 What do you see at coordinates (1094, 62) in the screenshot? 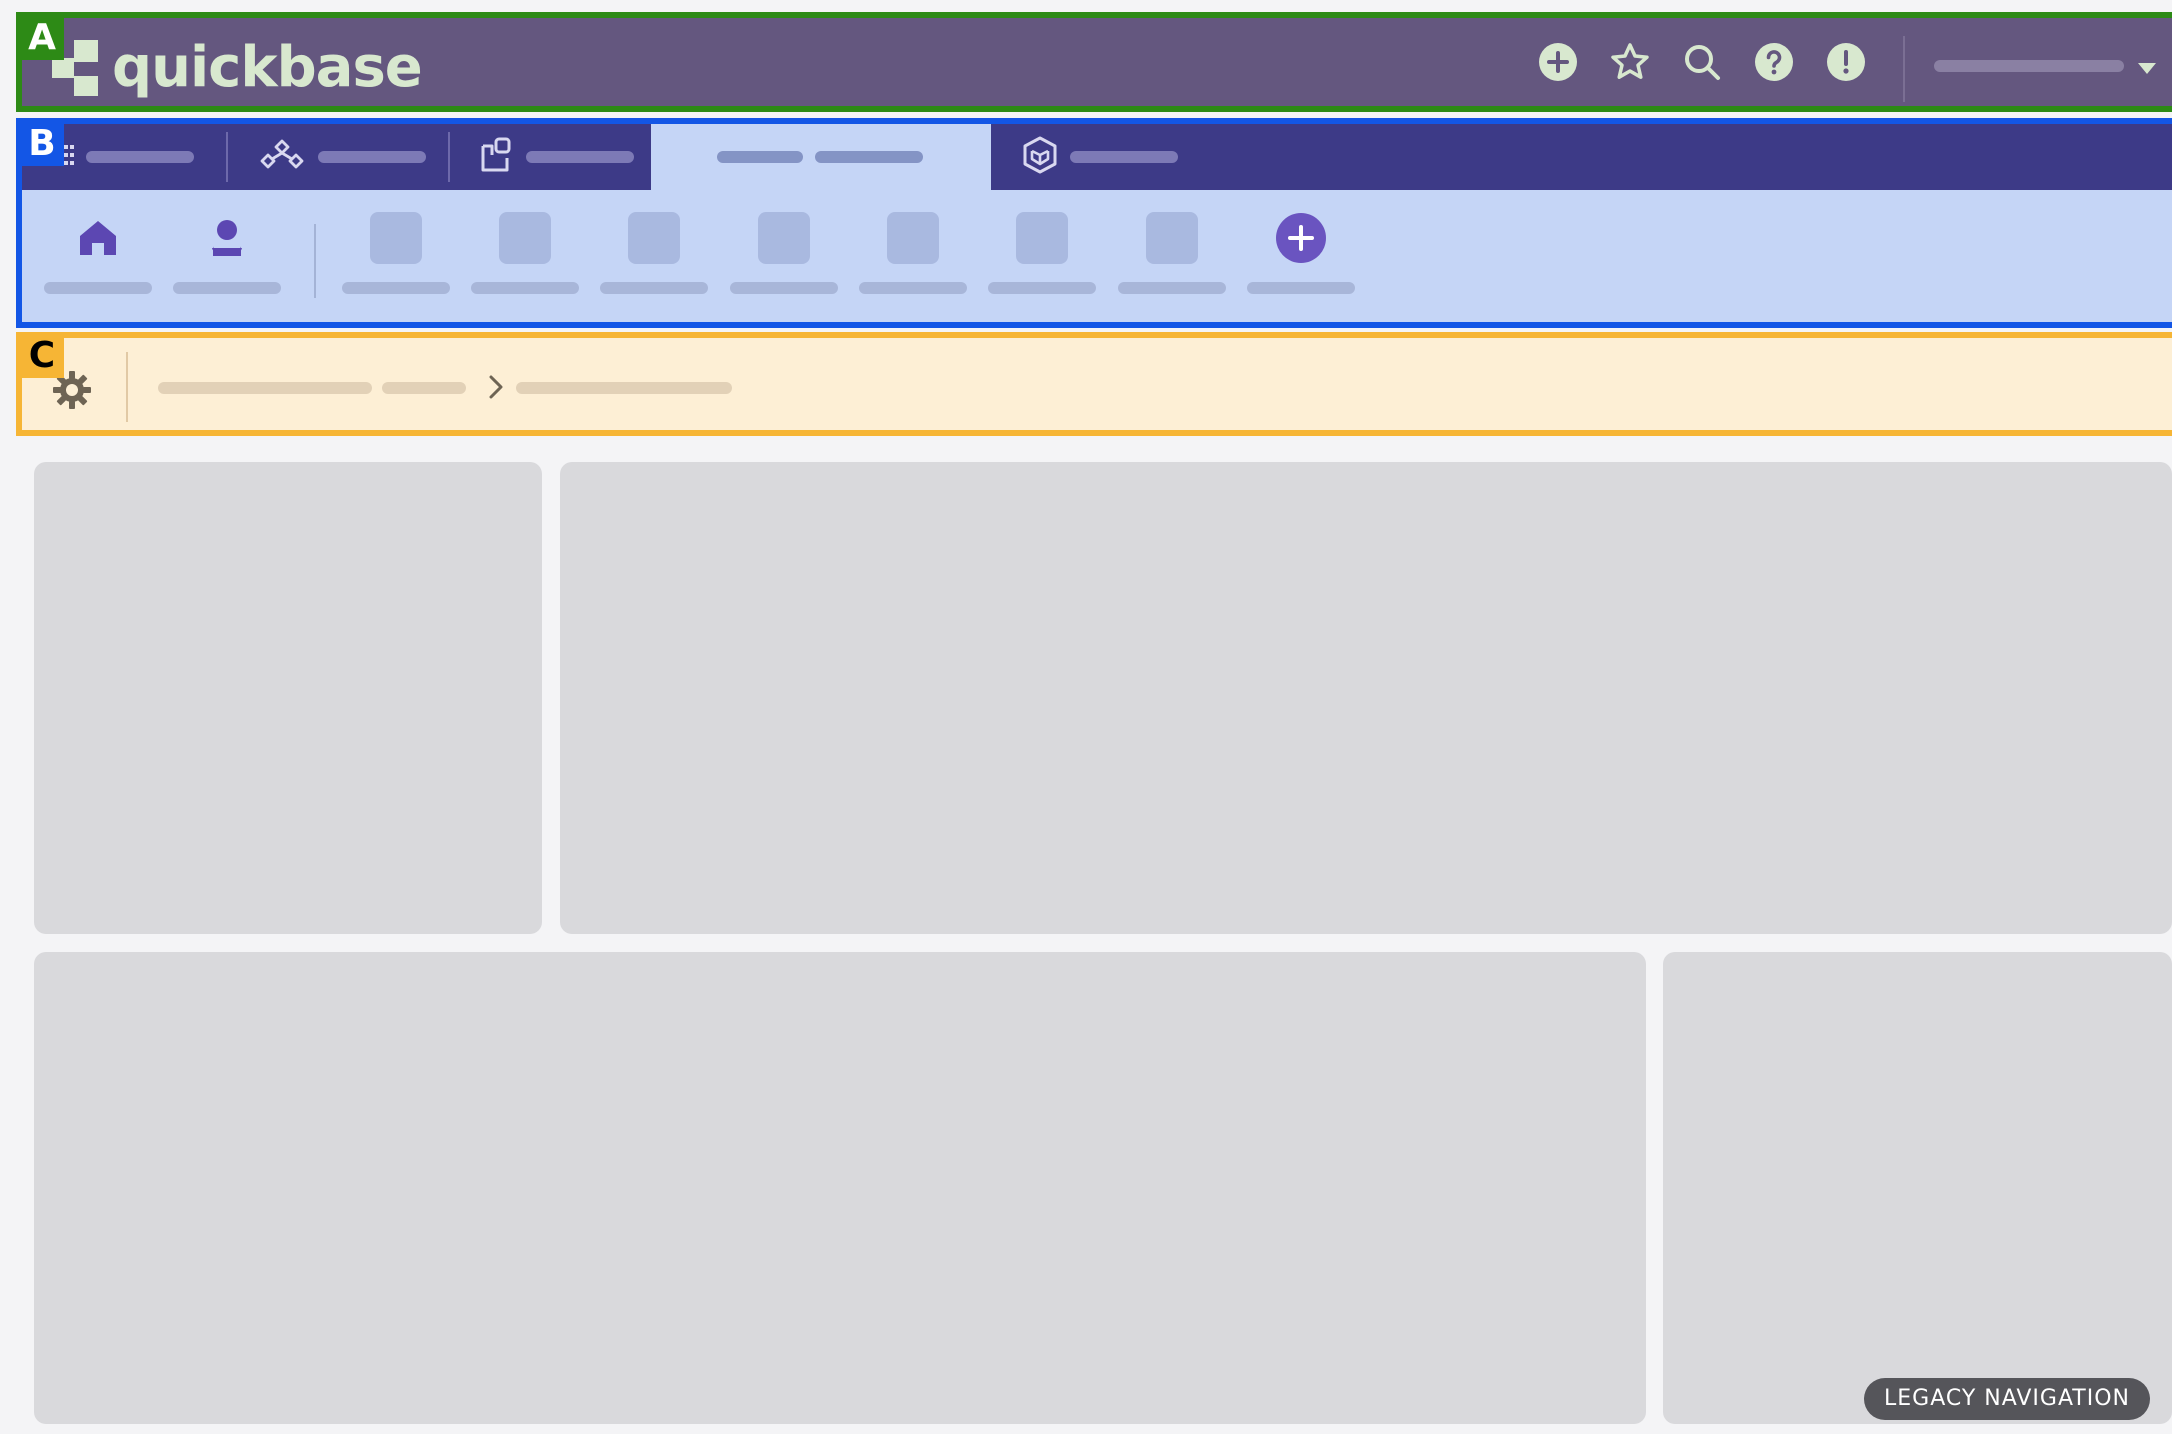
I see `global-top-bar: quickbase` at bounding box center [1094, 62].